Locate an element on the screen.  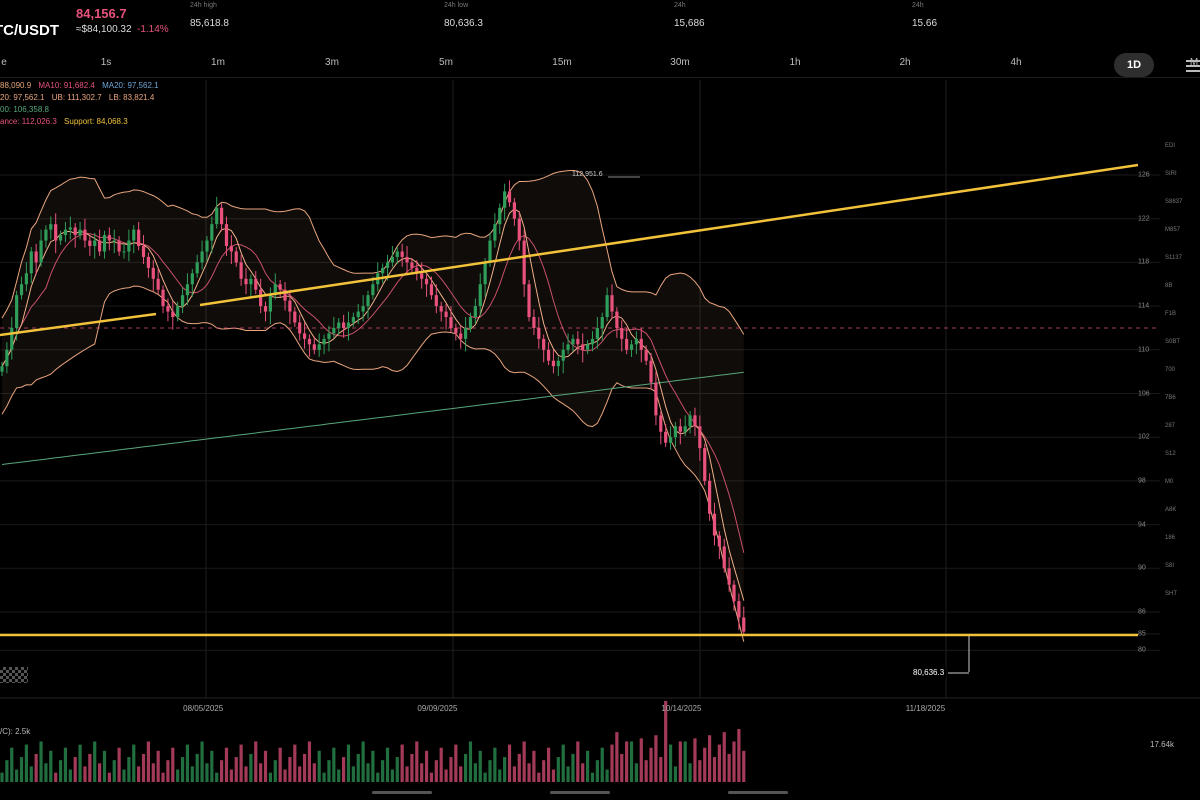
price-tick-label: 126 is located at coordinates (1144, 175).